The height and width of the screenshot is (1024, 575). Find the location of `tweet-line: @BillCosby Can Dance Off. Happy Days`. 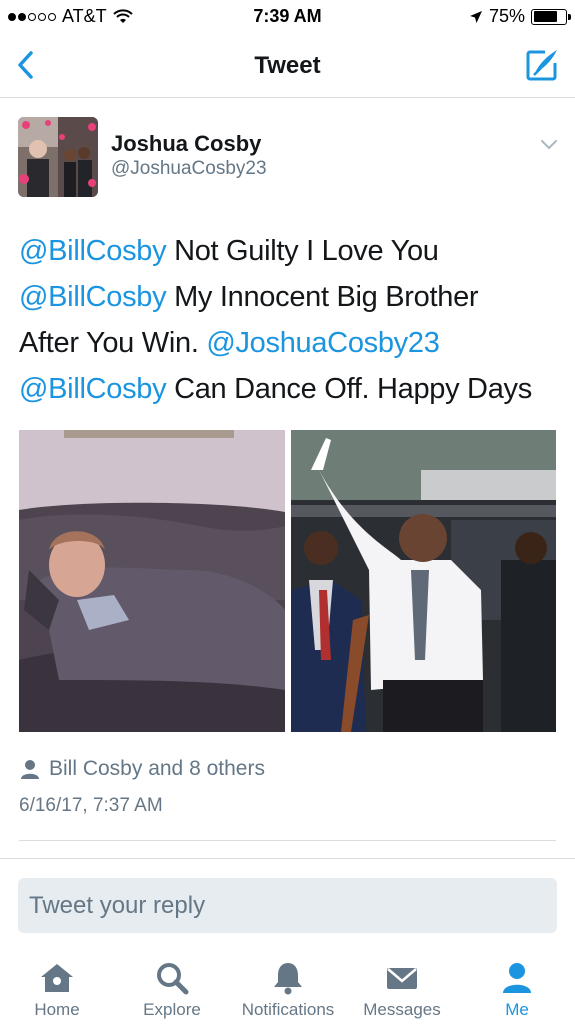

tweet-line: @BillCosby Can Dance Off. Happy Days is located at coordinates (291, 389).